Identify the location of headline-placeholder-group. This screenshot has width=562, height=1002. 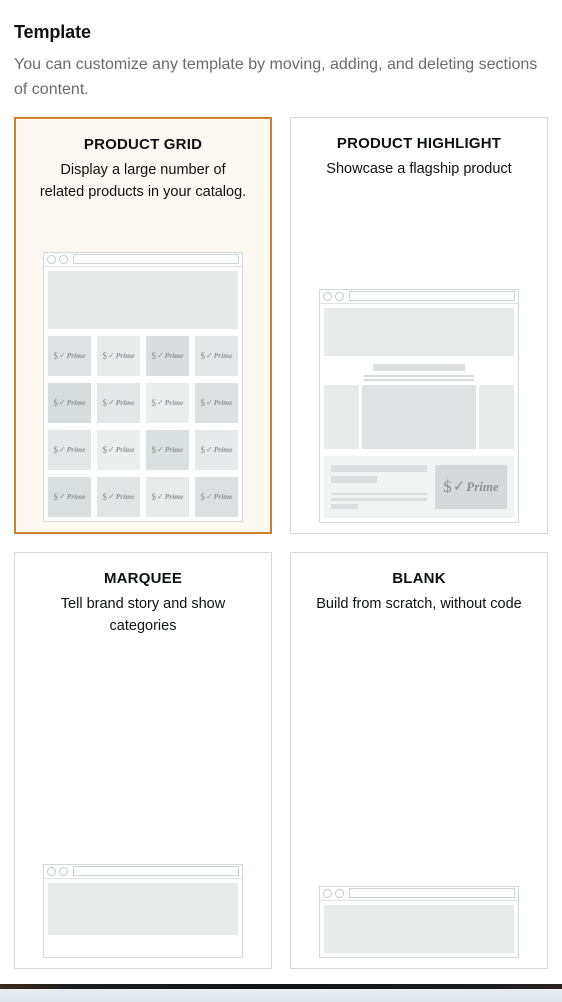
(419, 369).